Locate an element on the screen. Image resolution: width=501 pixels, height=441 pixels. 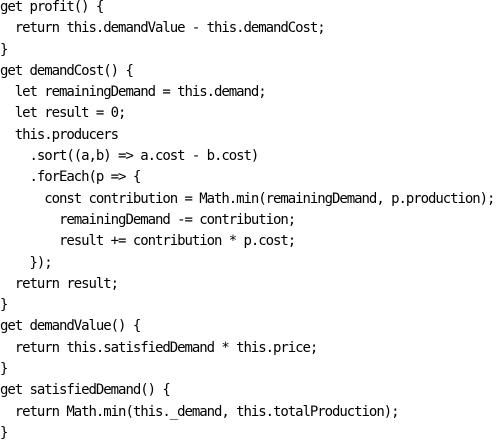
code-line: result += contribution * p.cost; is located at coordinates (148, 241).